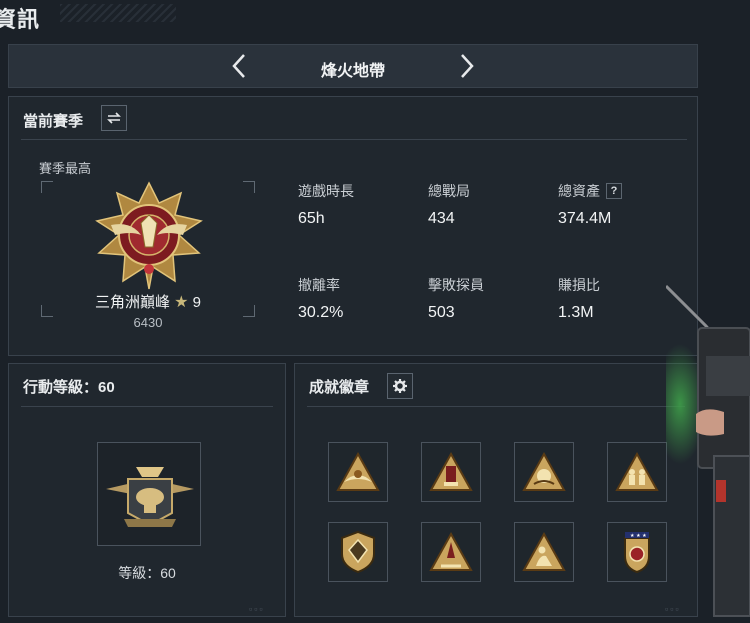  I want to click on level-emblem-icon, so click(150, 497).